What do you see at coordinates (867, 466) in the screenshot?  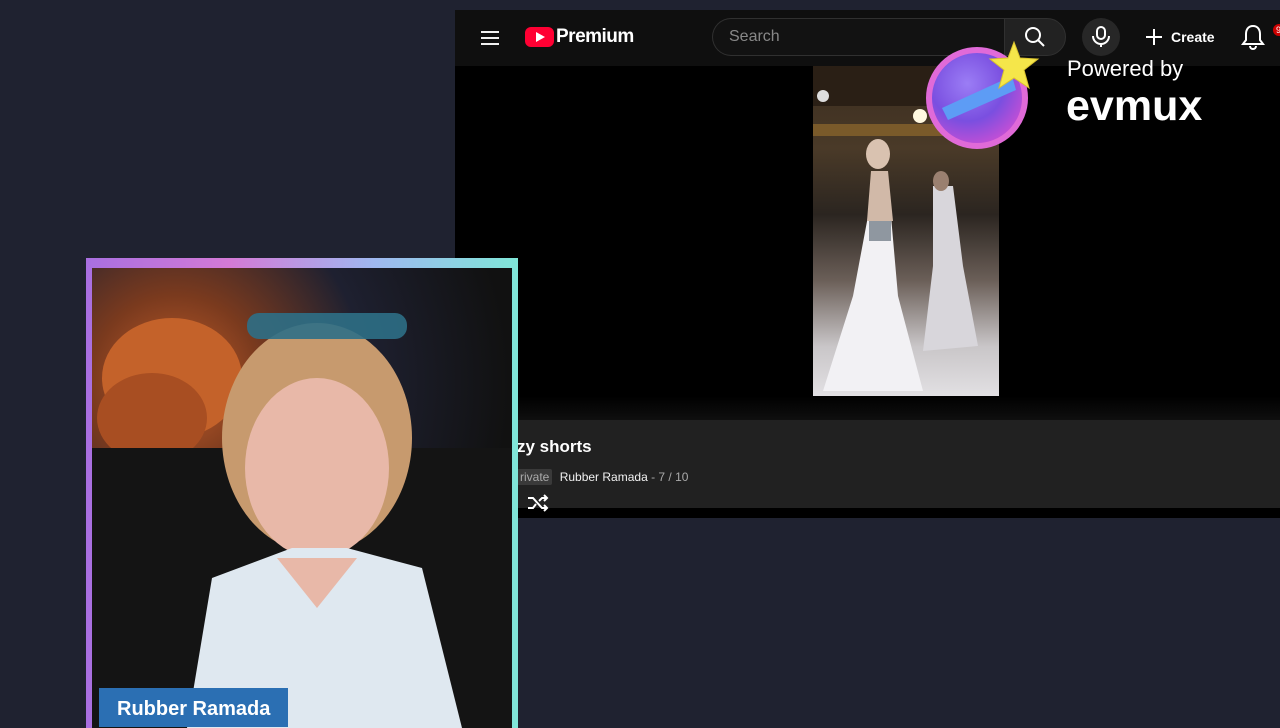 I see `playlist-panel: zy shorts rivate Rubber Ramada - 7 / 10` at bounding box center [867, 466].